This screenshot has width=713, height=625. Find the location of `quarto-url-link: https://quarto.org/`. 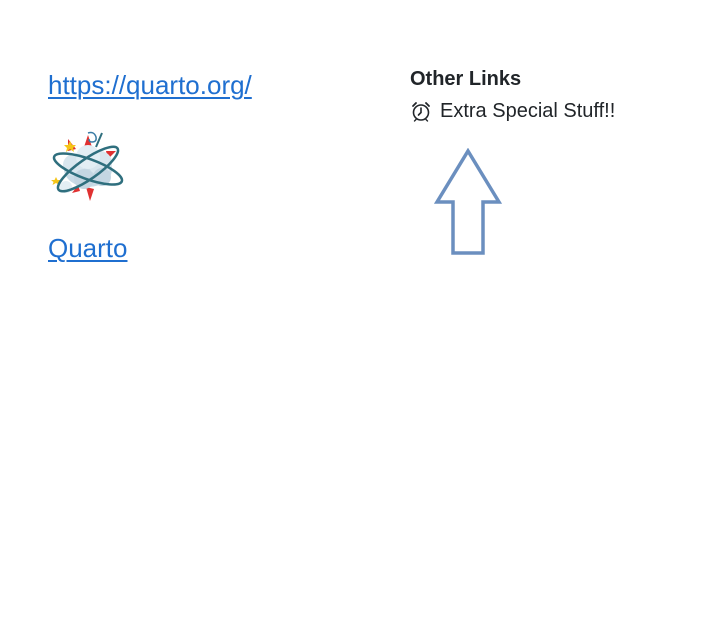

quarto-url-link: https://quarto.org/ is located at coordinates (150, 85).